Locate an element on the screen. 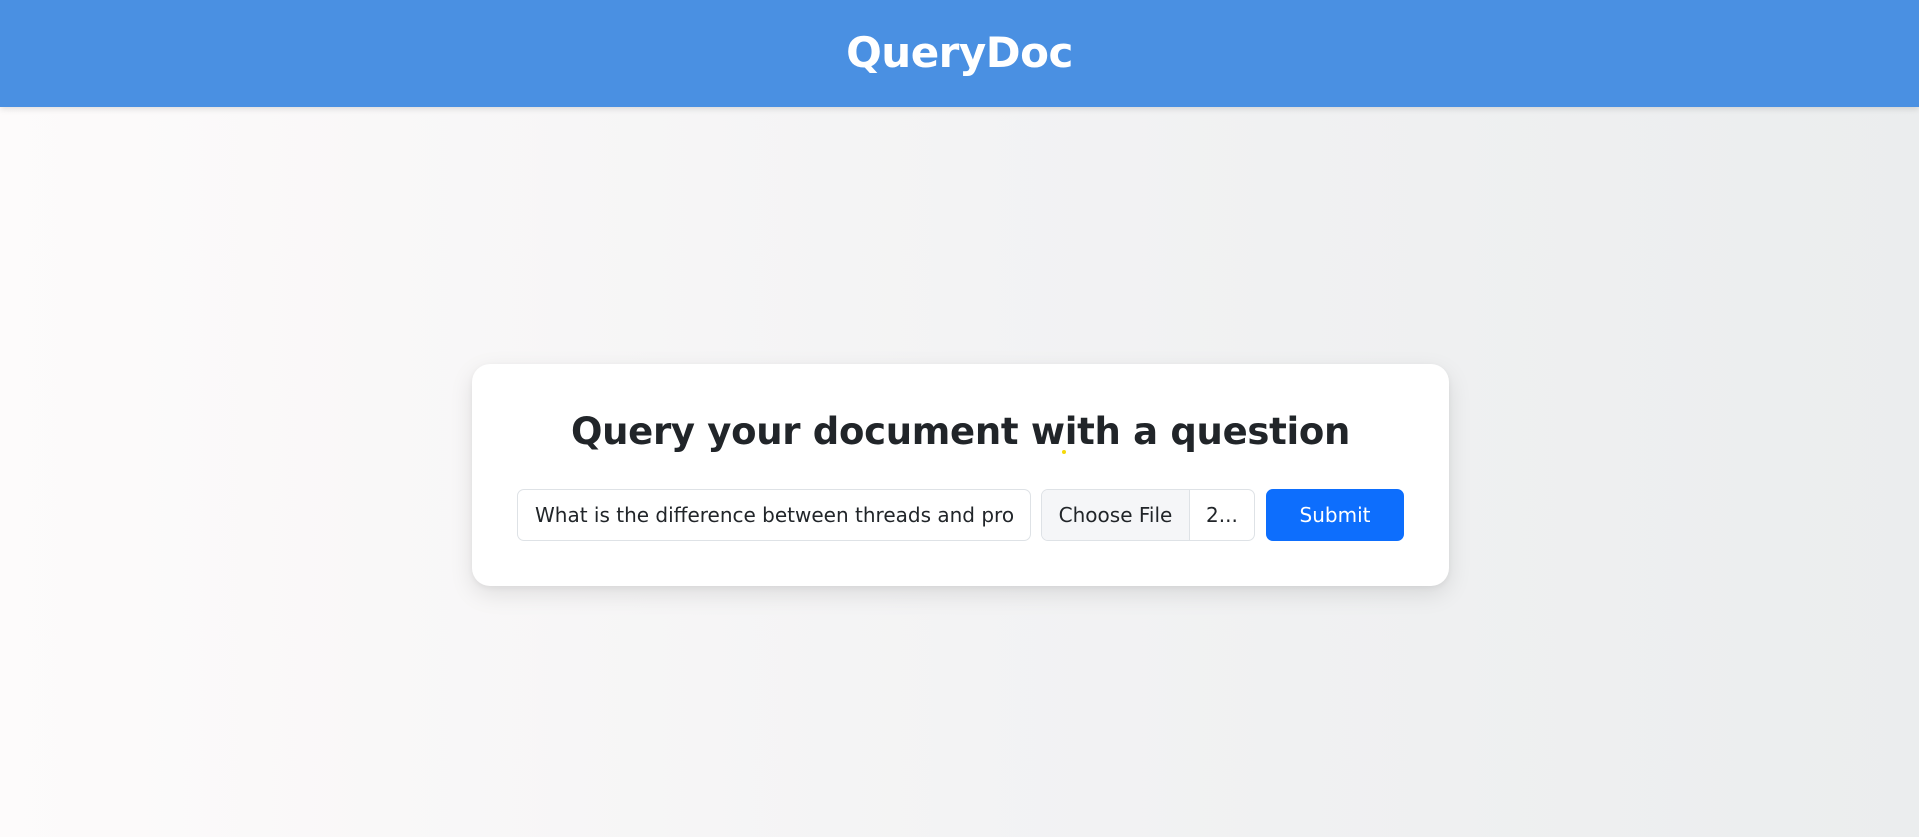  question-input is located at coordinates (774, 515).